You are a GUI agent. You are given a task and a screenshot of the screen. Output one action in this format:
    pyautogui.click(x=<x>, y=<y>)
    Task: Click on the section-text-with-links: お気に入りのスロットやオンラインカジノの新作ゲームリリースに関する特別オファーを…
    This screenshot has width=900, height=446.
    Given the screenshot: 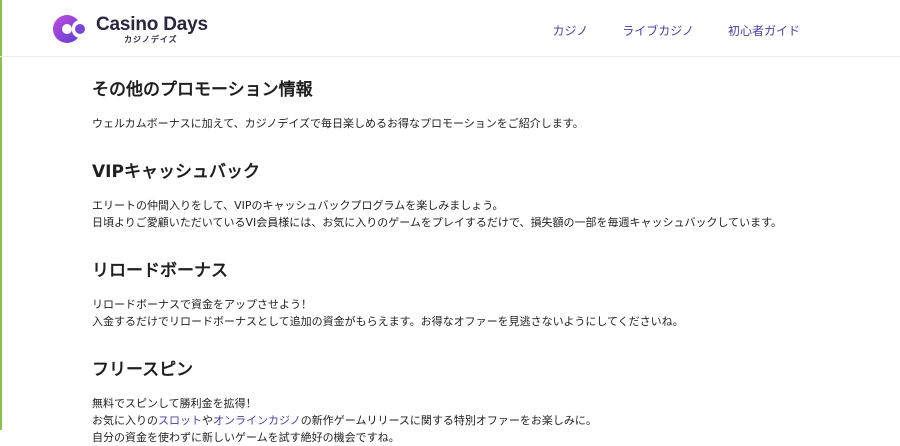 What is the action you would take?
    pyautogui.click(x=472, y=420)
    